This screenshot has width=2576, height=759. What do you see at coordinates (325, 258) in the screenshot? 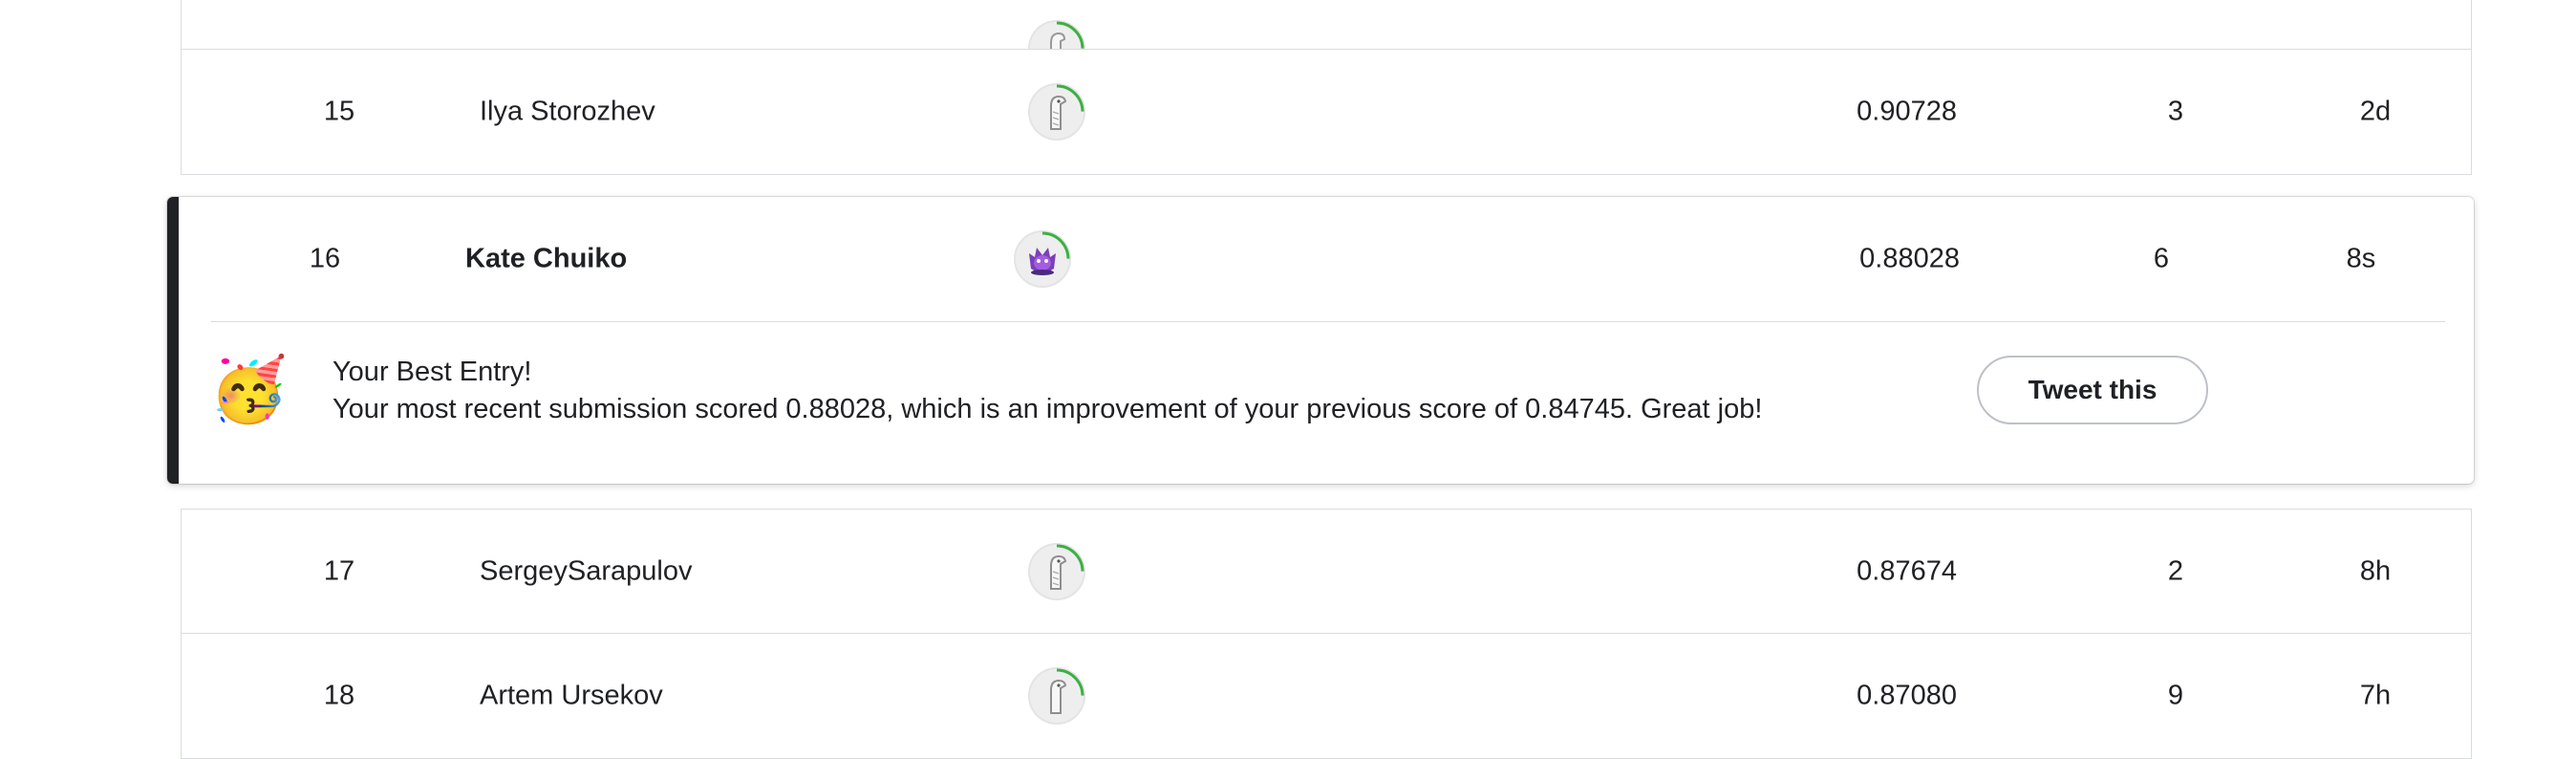
I see `rank: 16` at bounding box center [325, 258].